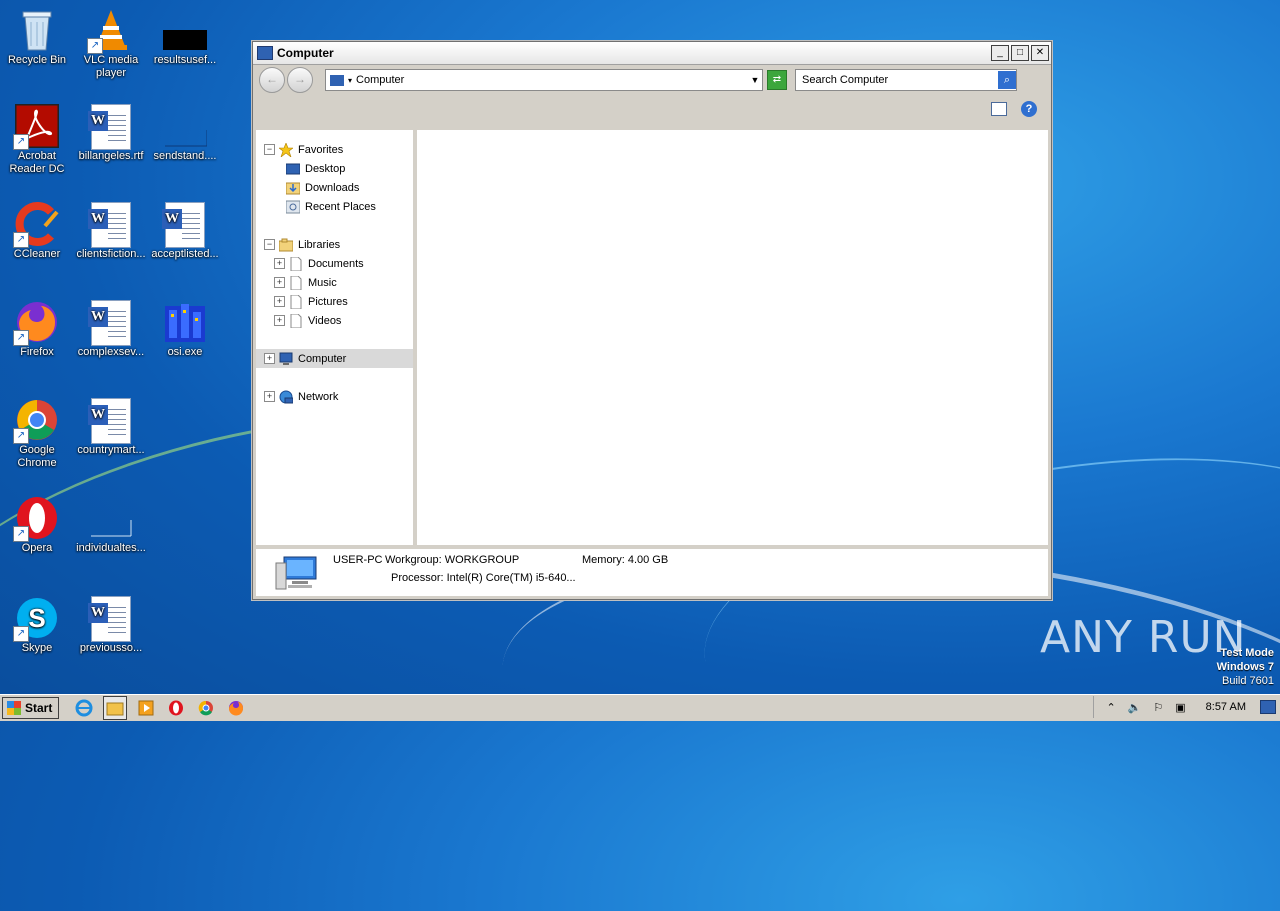 The width and height of the screenshot is (1280, 911). I want to click on acrobat-icon: ↗, so click(37, 126).